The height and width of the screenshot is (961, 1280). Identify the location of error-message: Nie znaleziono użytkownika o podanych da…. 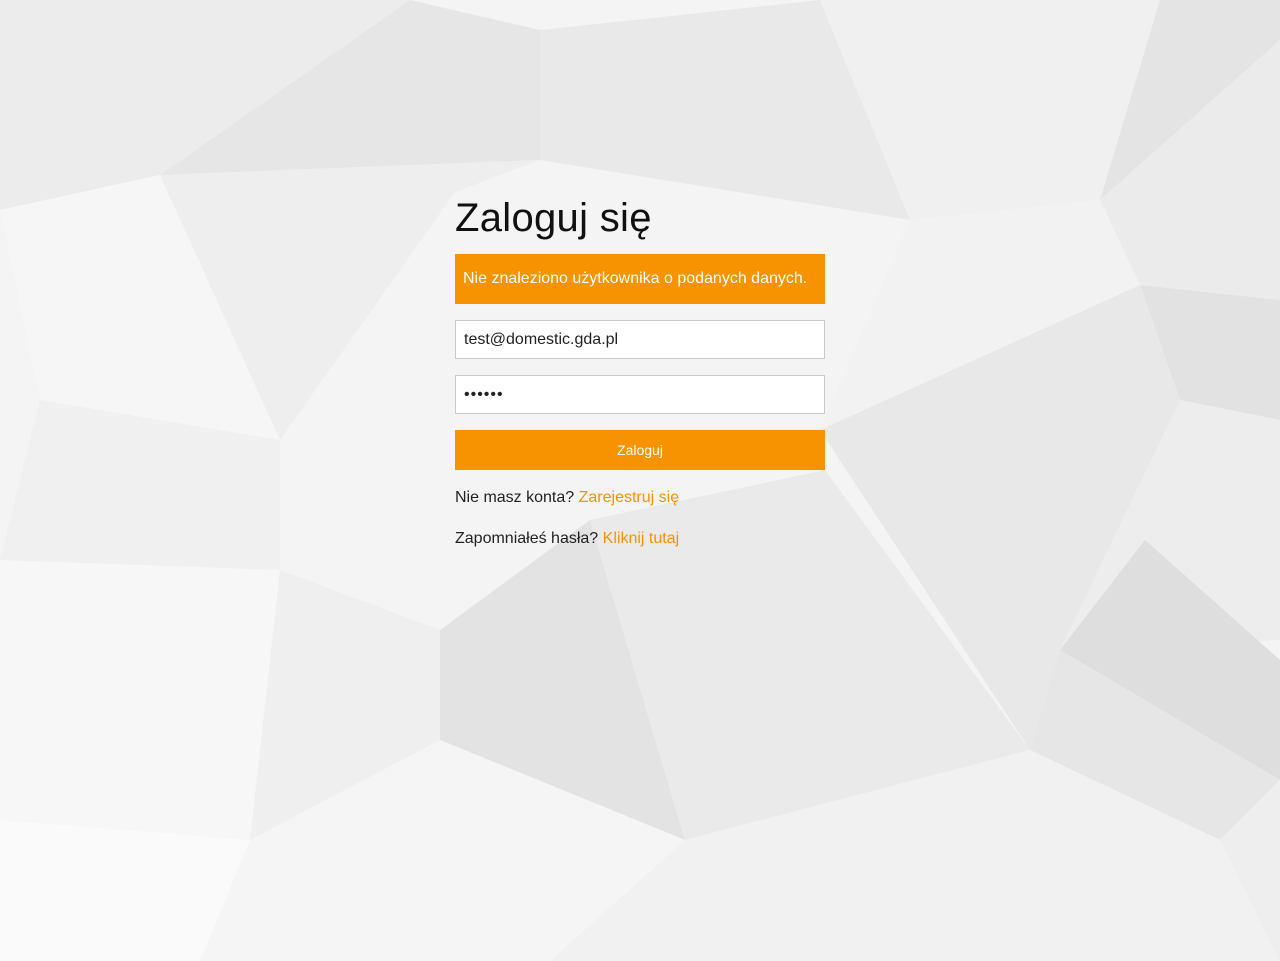
(635, 278).